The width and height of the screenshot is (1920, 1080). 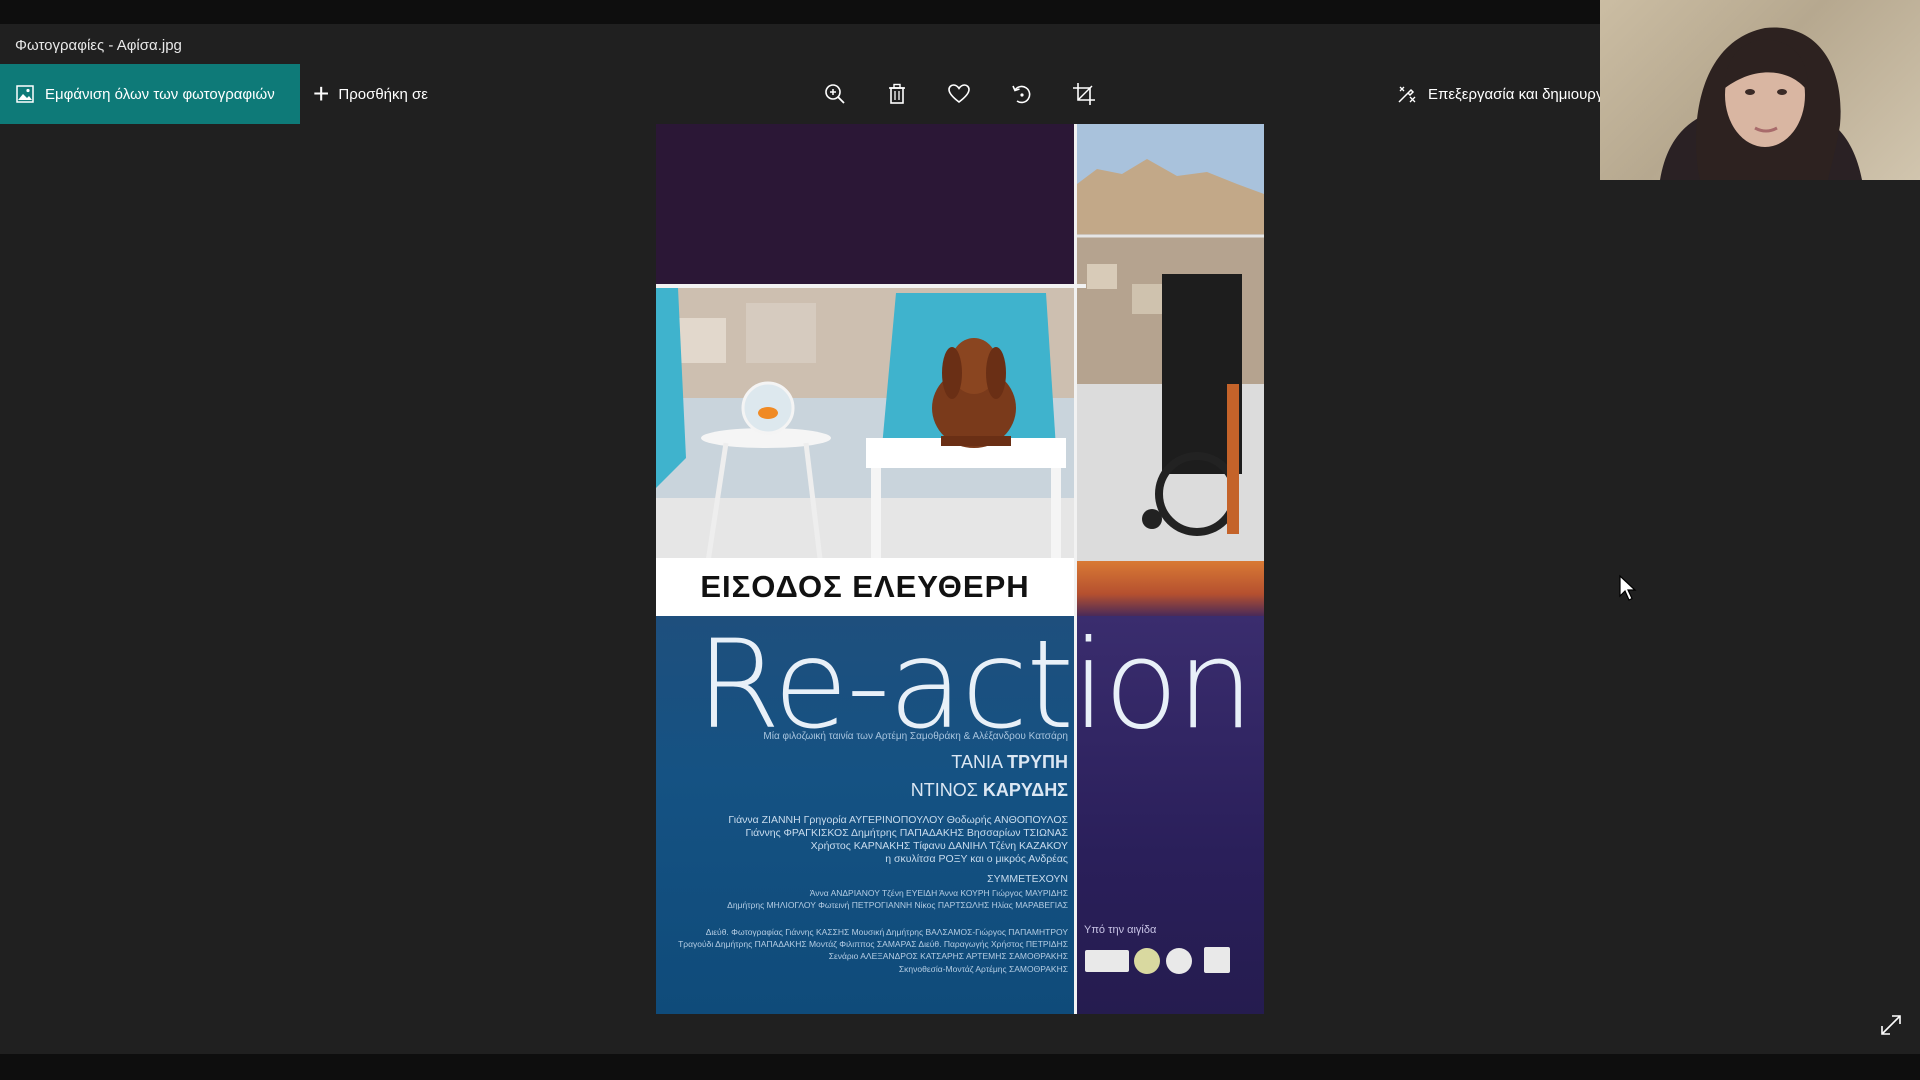 I want to click on cast-line: η σκυλίτσα ΡΟΞΥ και ο μικρός Ανδρέας, so click(x=976, y=859).